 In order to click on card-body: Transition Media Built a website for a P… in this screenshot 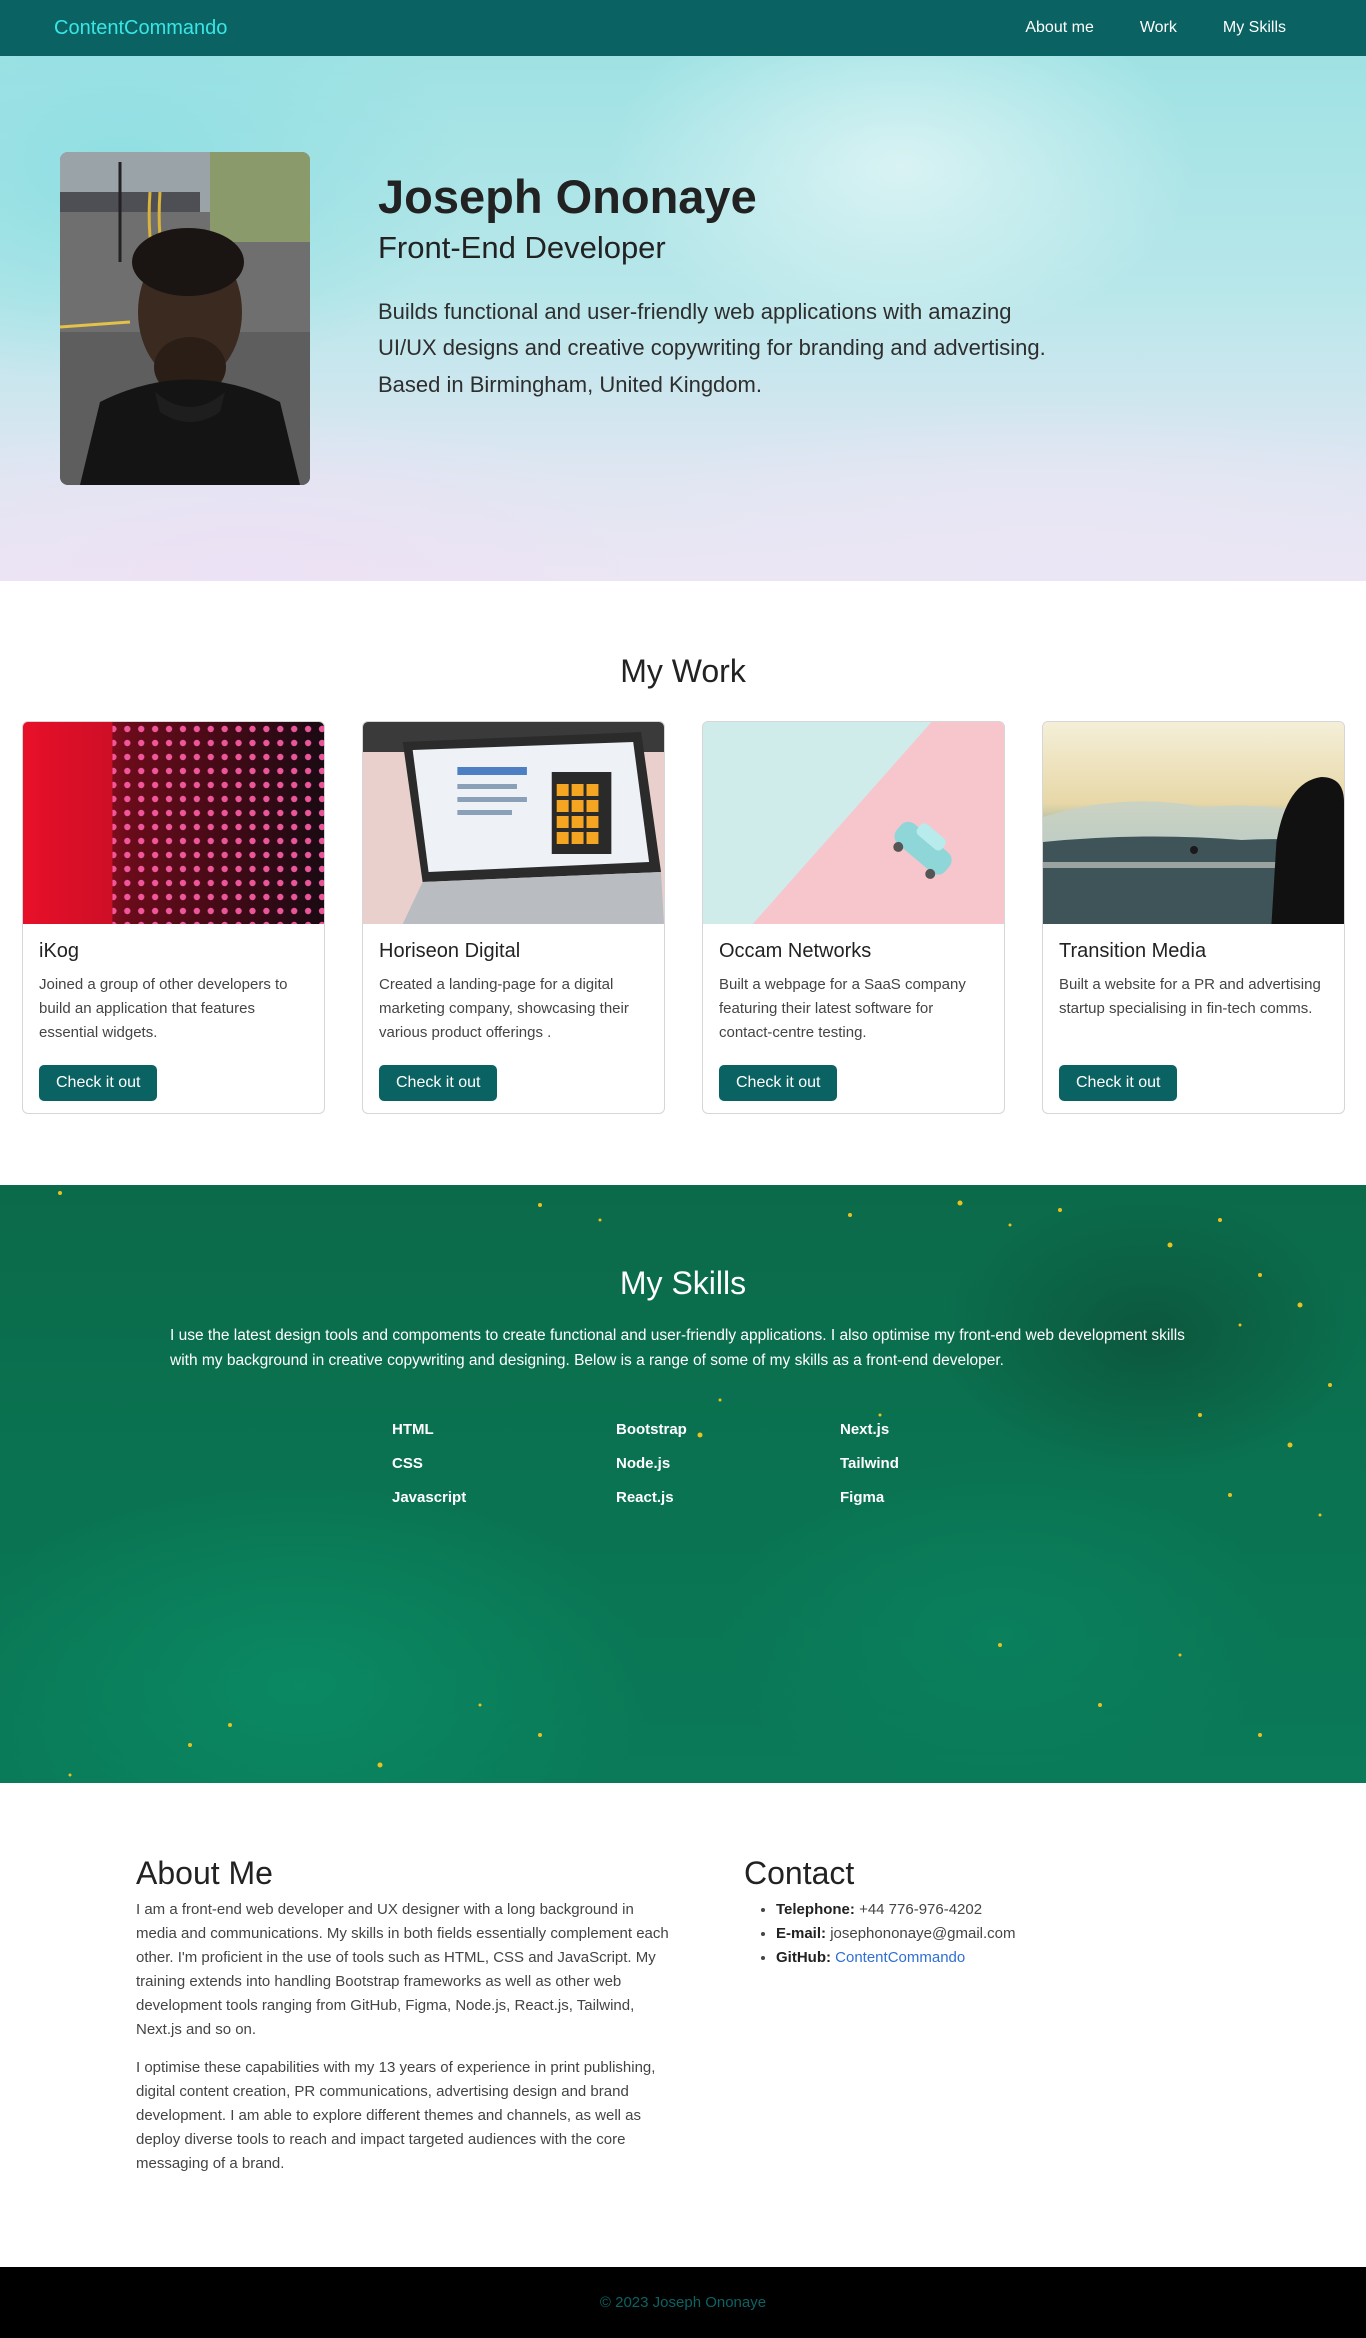, I will do `click(1193, 1012)`.